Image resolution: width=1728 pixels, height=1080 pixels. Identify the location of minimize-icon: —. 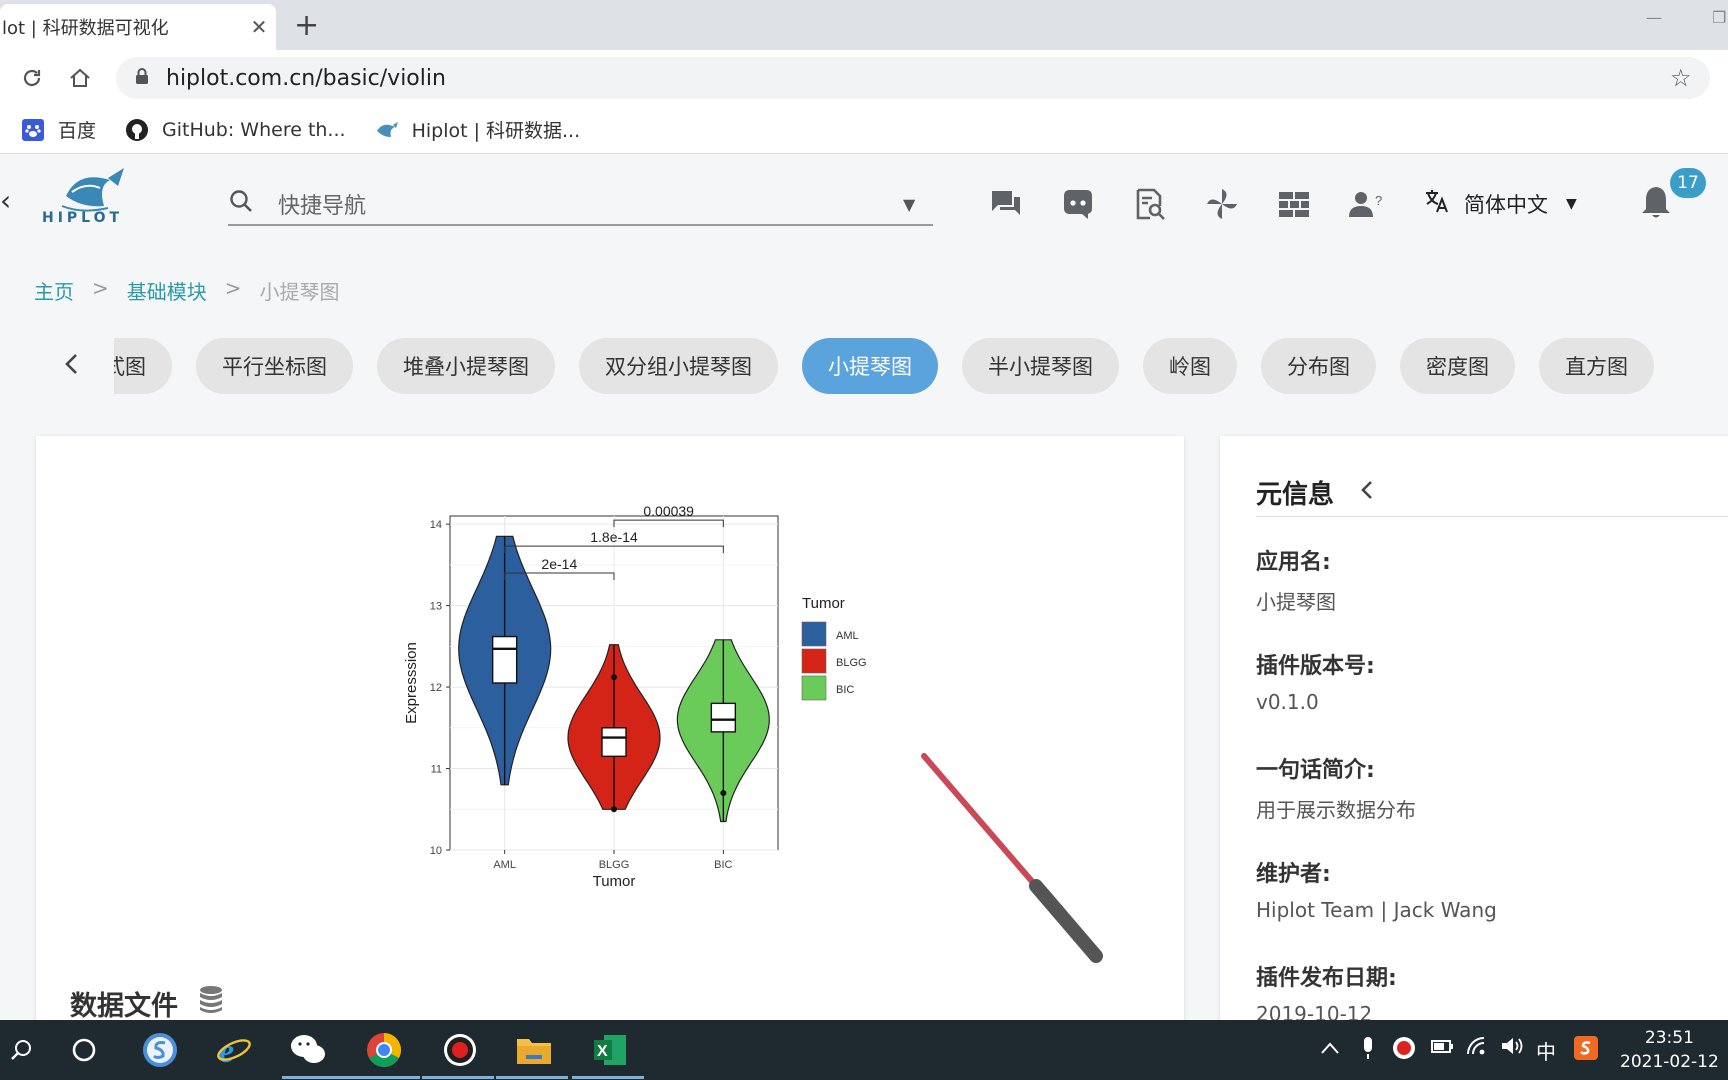
(1654, 17).